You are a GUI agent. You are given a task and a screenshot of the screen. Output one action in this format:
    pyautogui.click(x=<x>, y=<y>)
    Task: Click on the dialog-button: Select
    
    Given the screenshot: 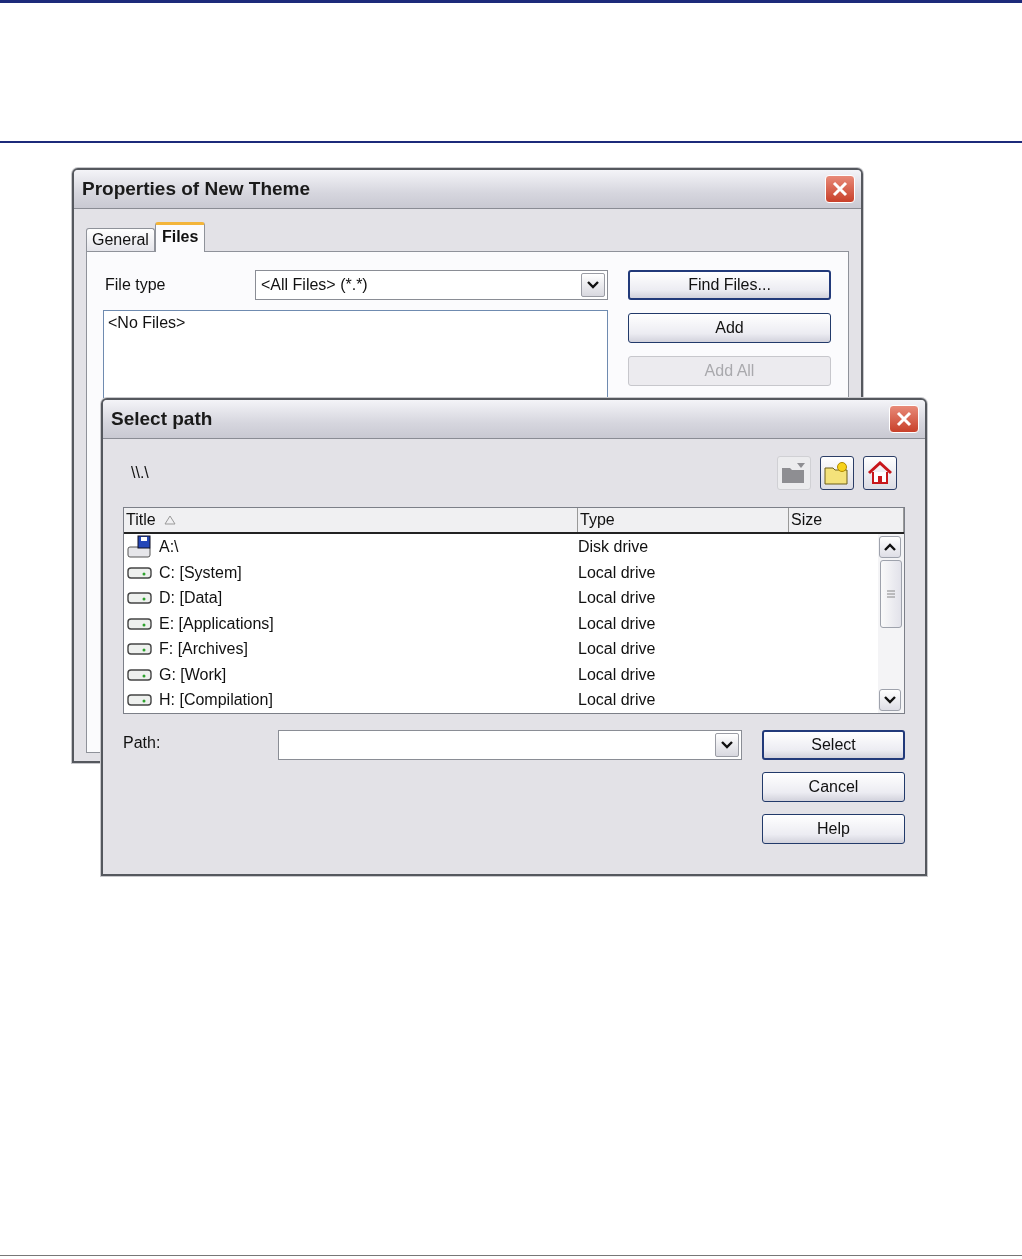 What is the action you would take?
    pyautogui.click(x=833, y=745)
    